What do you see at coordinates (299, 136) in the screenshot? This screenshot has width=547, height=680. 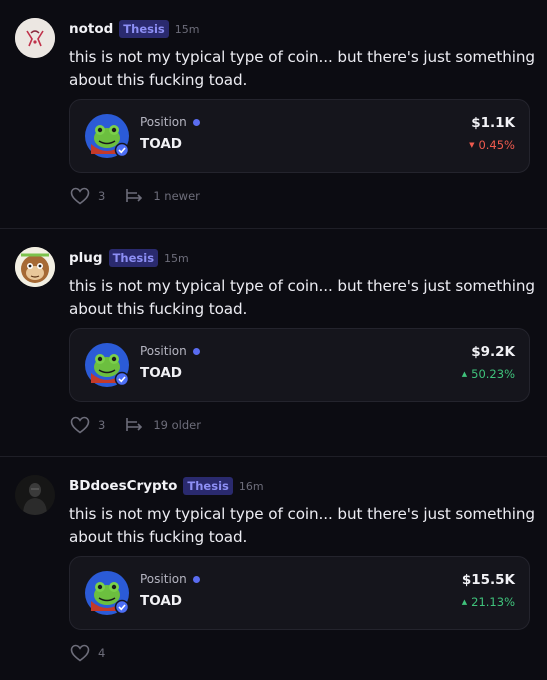 I see `position-card: Position TOAD $1.1K ▼ 0.45%` at bounding box center [299, 136].